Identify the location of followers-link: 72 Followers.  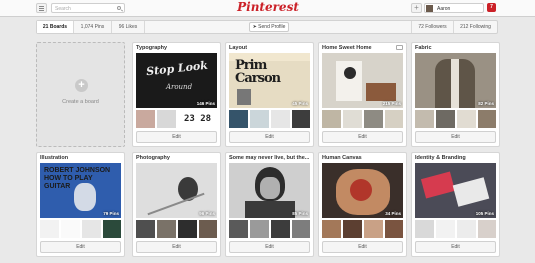
(432, 27).